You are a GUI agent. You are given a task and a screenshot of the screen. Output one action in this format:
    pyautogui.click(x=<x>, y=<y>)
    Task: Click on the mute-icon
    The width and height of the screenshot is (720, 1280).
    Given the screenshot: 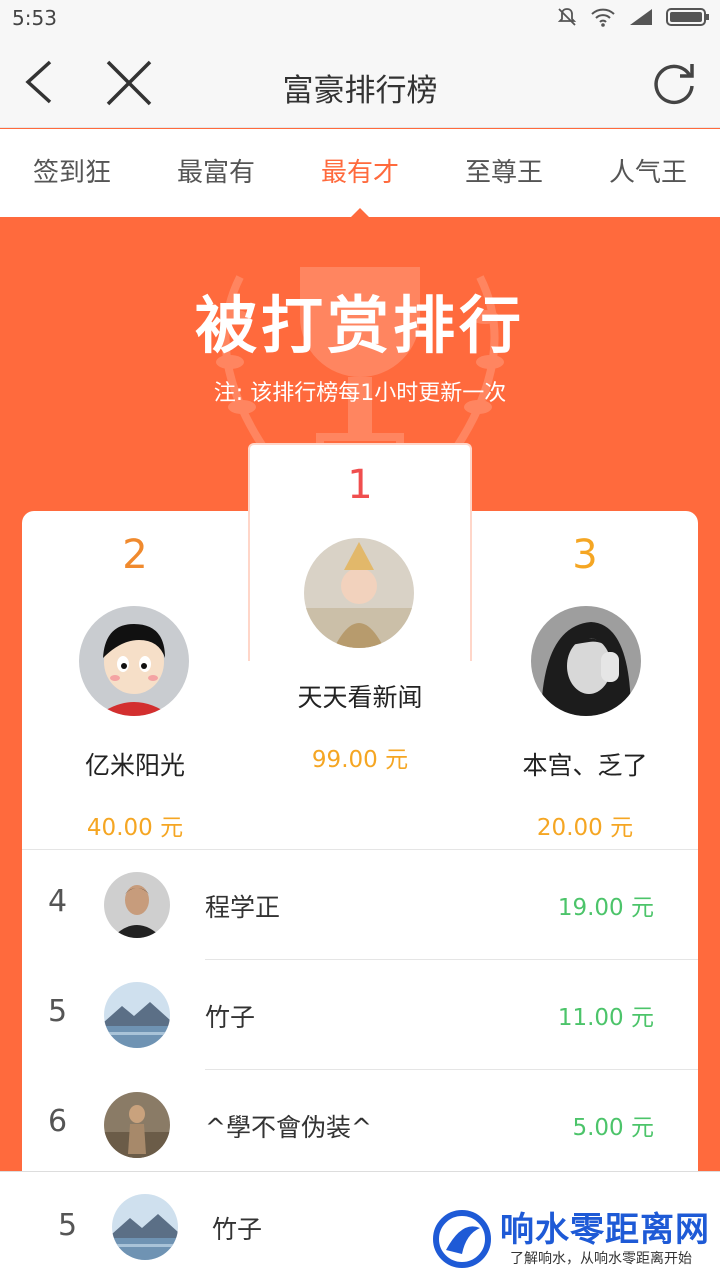 What is the action you would take?
    pyautogui.click(x=567, y=19)
    